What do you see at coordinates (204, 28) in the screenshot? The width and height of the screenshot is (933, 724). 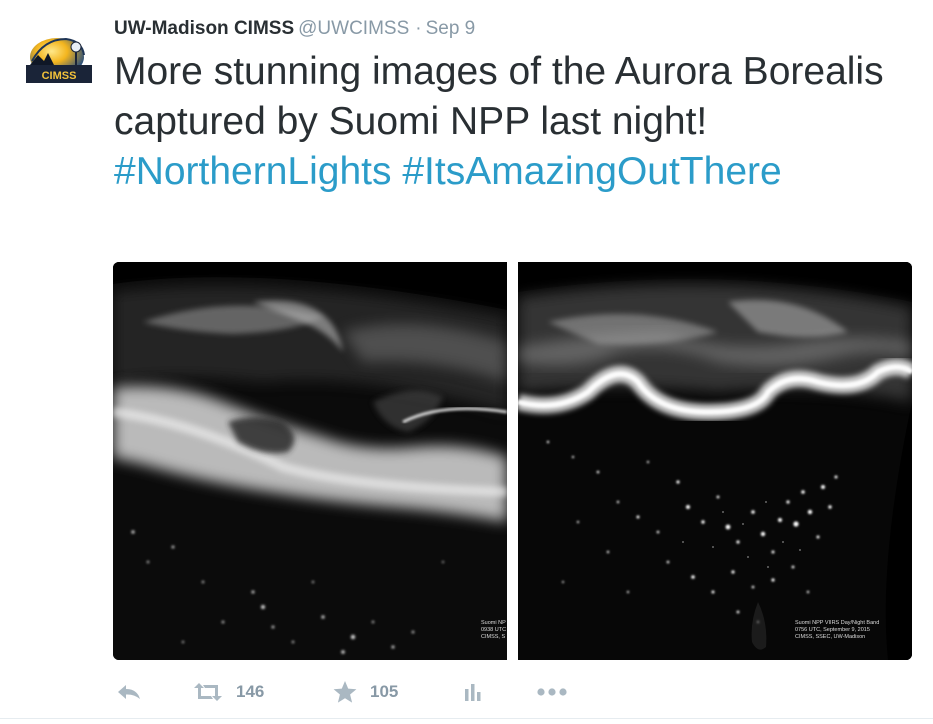 I see `author-fullname: UW-Madison CIMSS` at bounding box center [204, 28].